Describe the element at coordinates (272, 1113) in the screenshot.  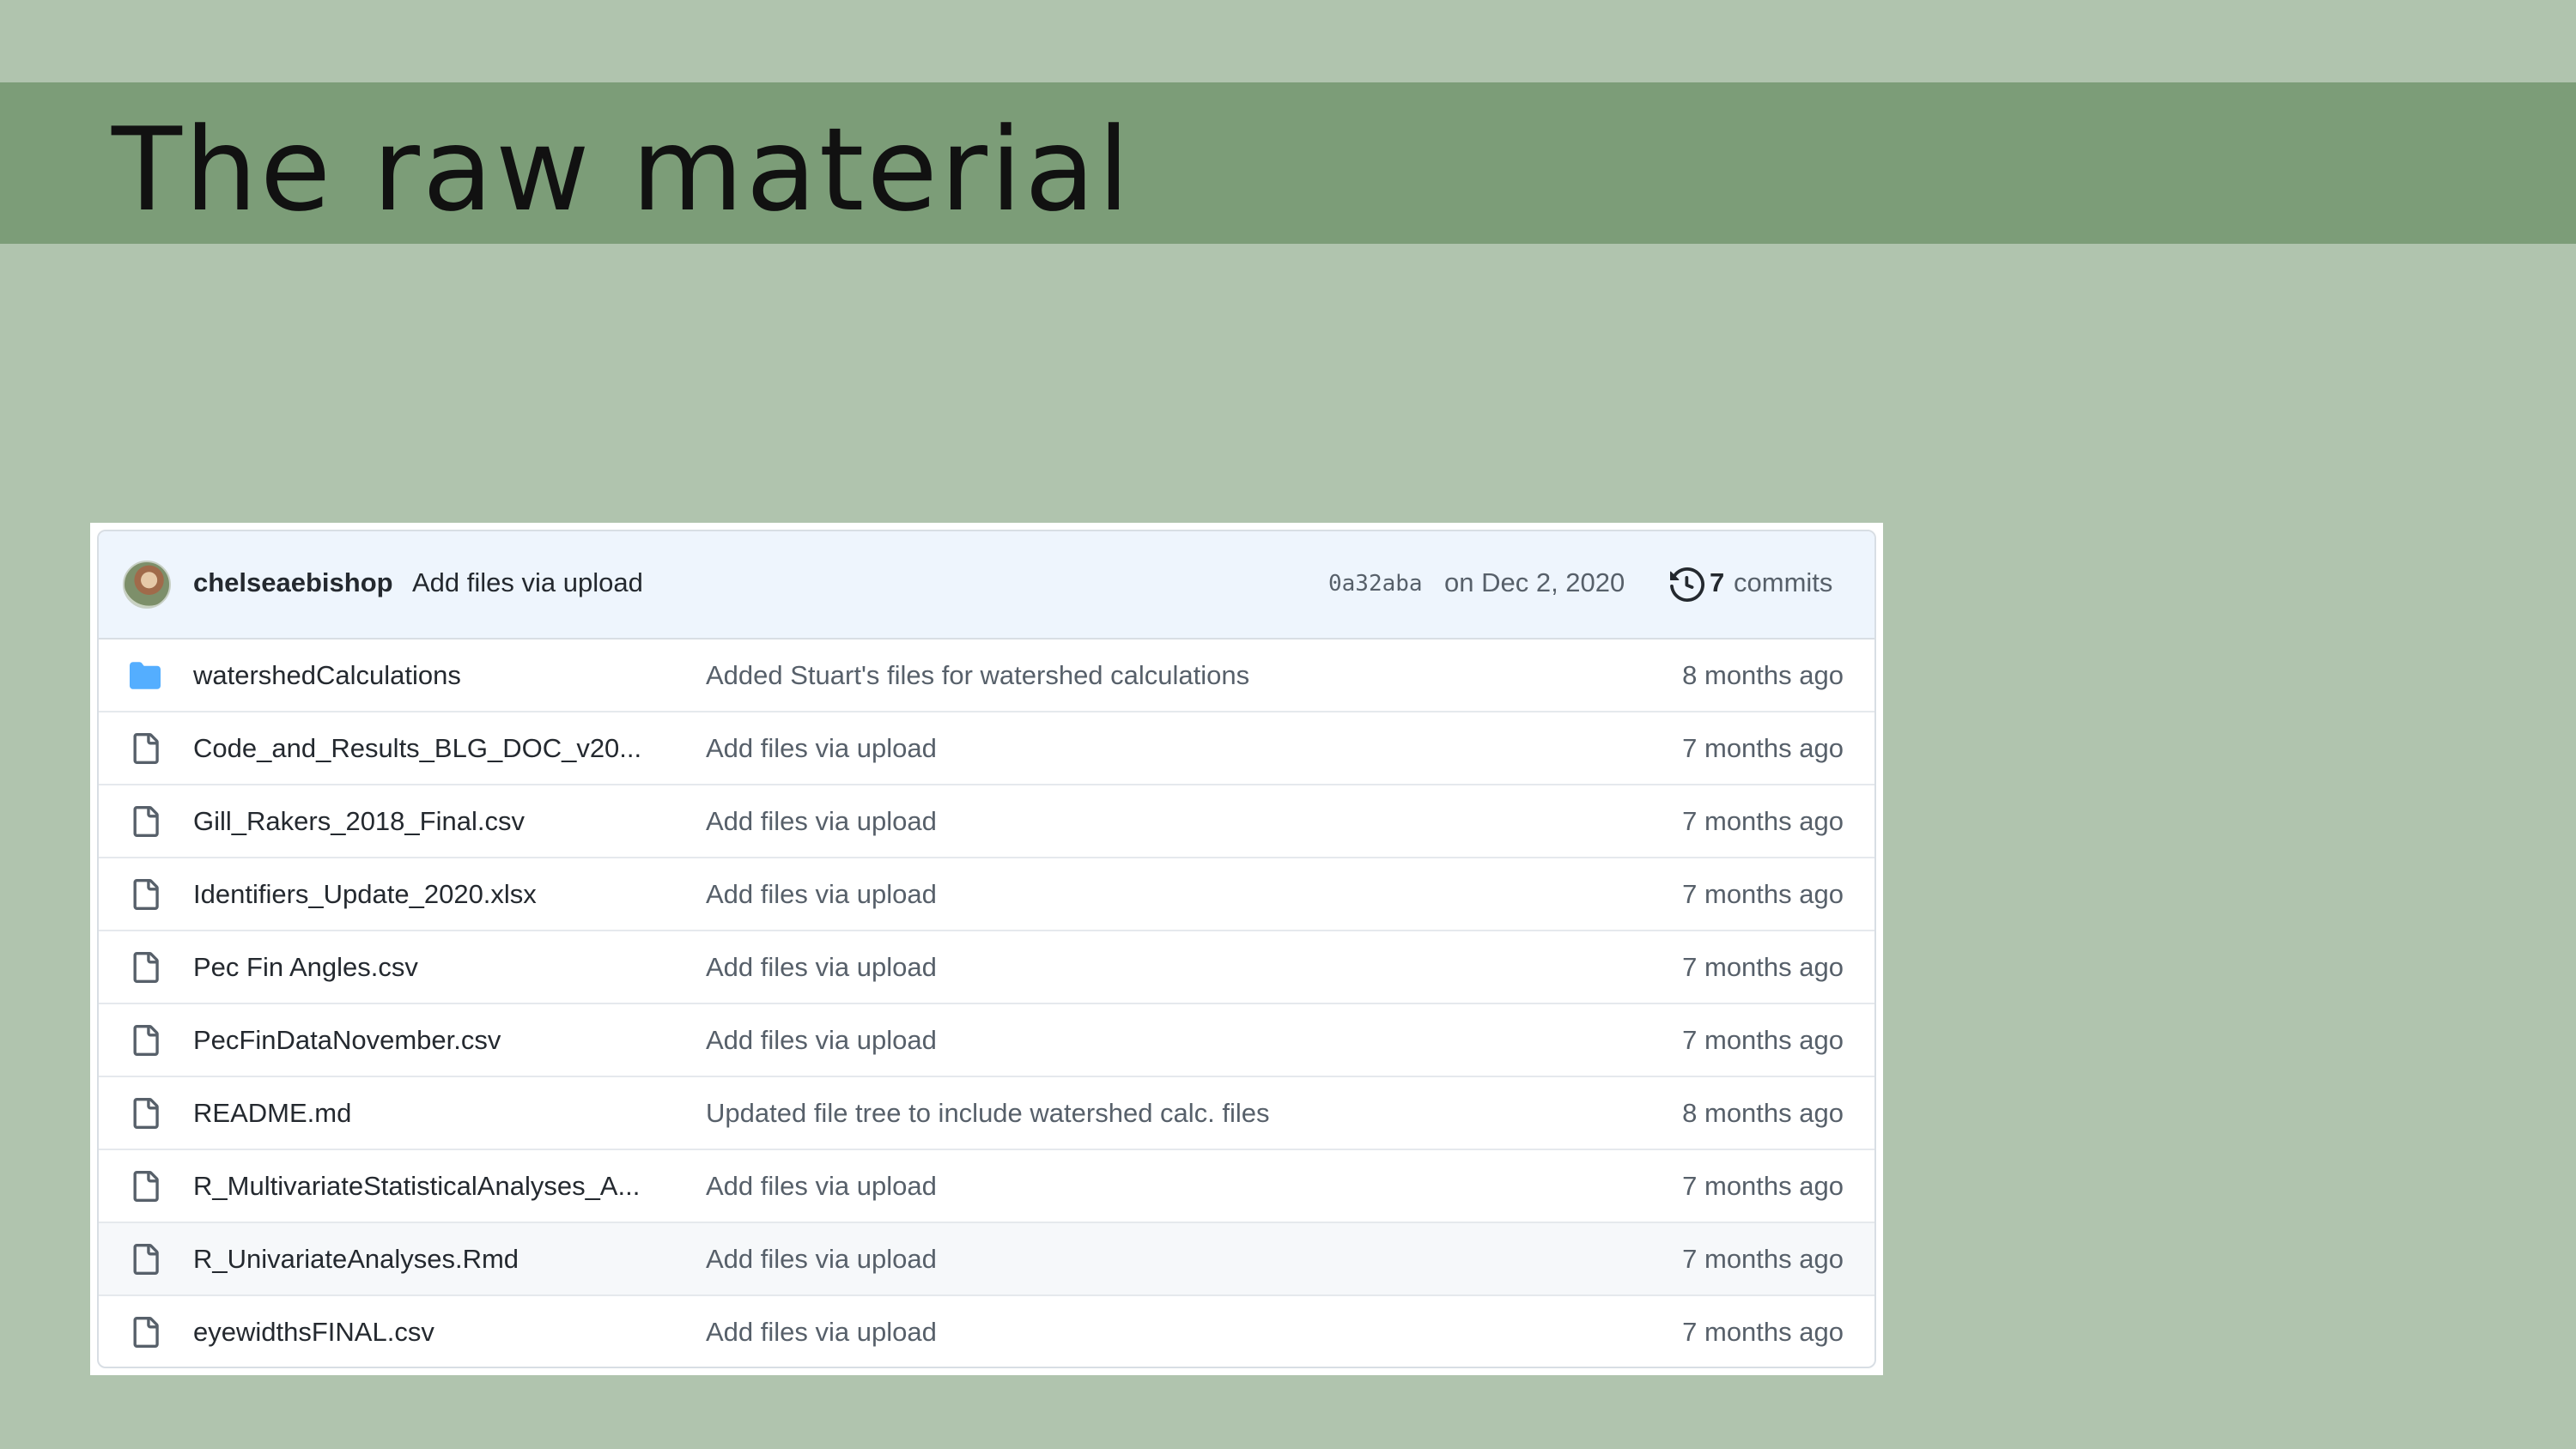
I see `file-name-link: README.md` at that location.